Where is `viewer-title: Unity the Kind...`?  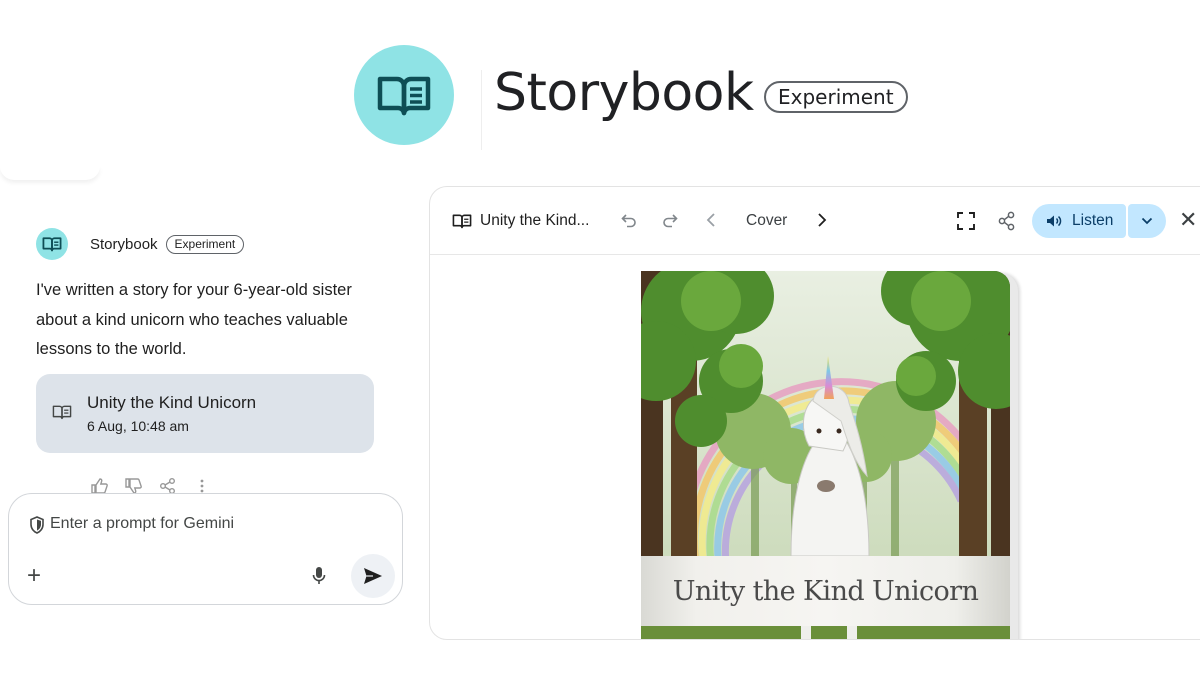
viewer-title: Unity the Kind... is located at coordinates (535, 220).